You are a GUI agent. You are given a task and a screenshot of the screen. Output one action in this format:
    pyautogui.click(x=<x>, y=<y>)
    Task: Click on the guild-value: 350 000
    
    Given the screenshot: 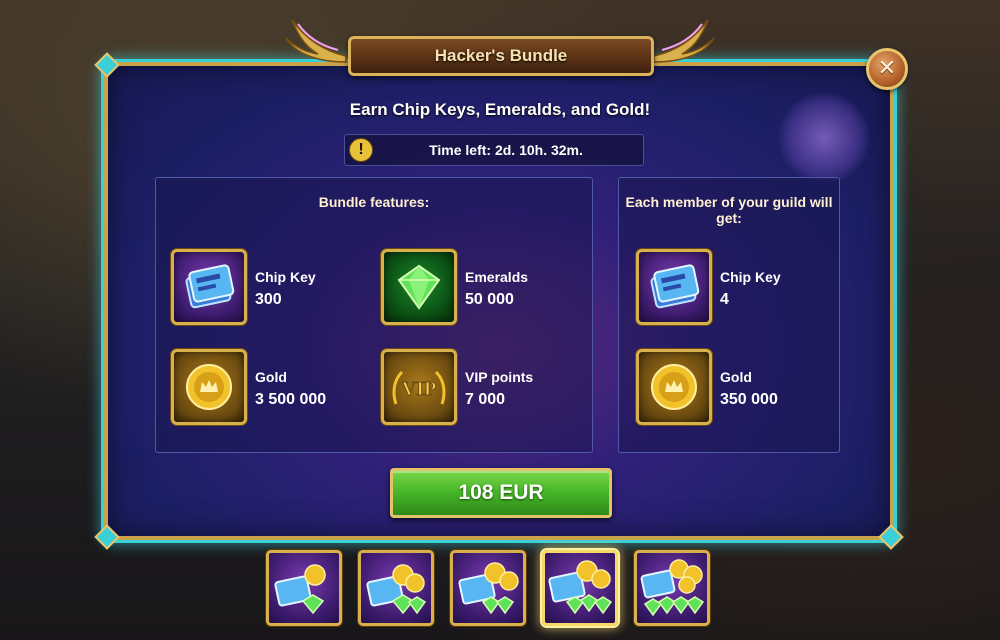 What is the action you would take?
    pyautogui.click(x=749, y=399)
    